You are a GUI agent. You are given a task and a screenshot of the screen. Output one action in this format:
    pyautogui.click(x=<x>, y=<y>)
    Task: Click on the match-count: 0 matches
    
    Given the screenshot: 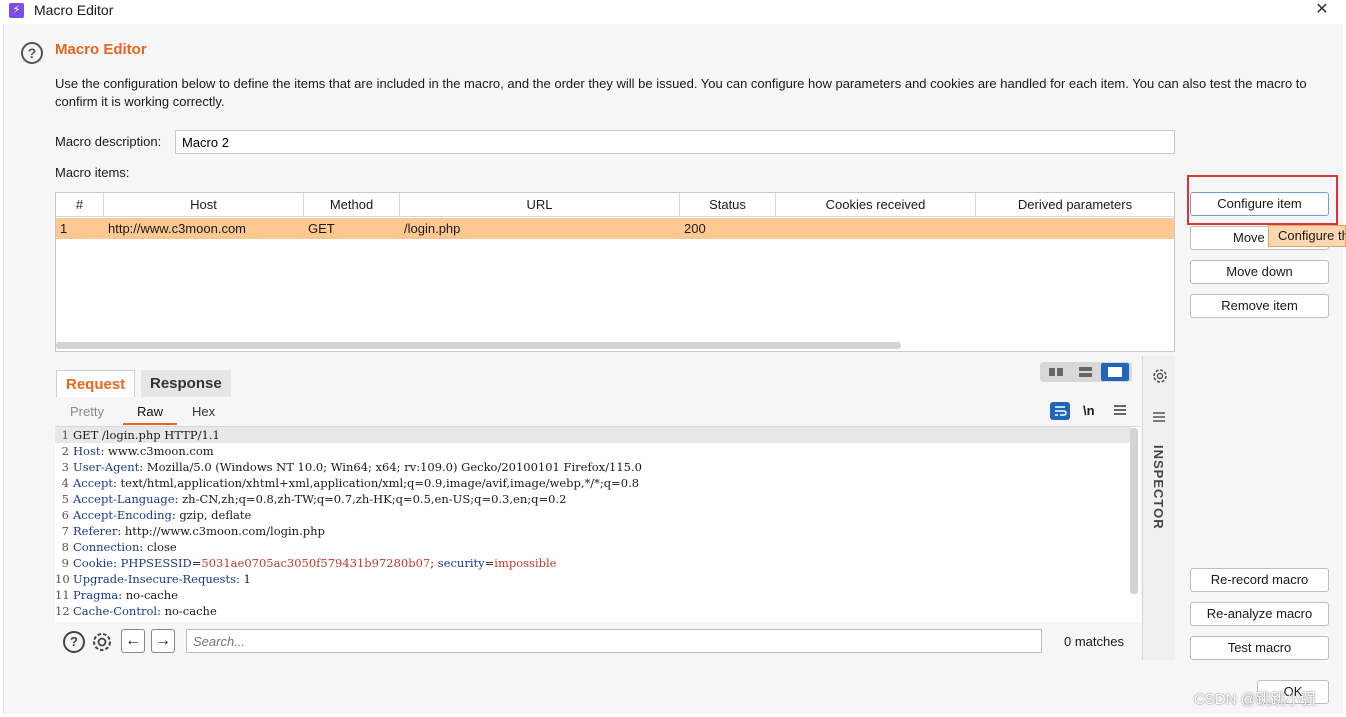 What is the action you would take?
    pyautogui.click(x=1094, y=641)
    